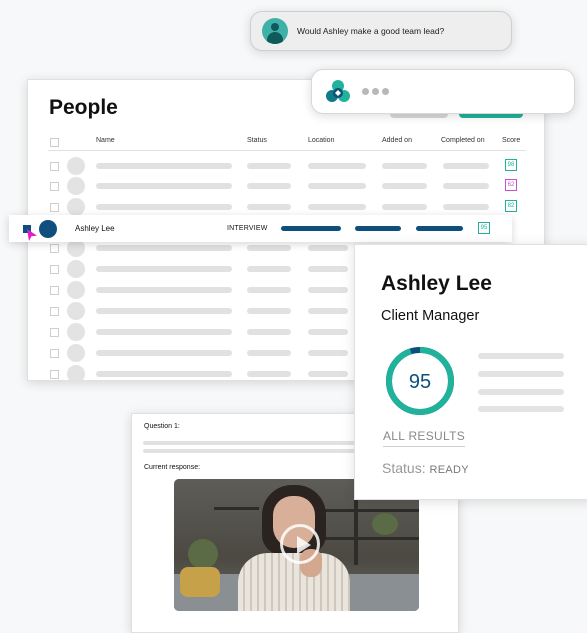 Image resolution: width=587 pixels, height=633 pixels. I want to click on current-response-label: Current response:, so click(172, 467).